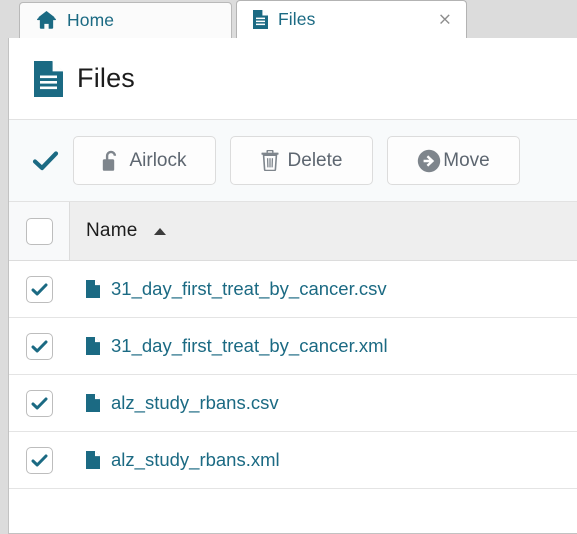 The image size is (577, 534). Describe the element at coordinates (323, 231) in the screenshot. I see `column-header-name: Name` at that location.